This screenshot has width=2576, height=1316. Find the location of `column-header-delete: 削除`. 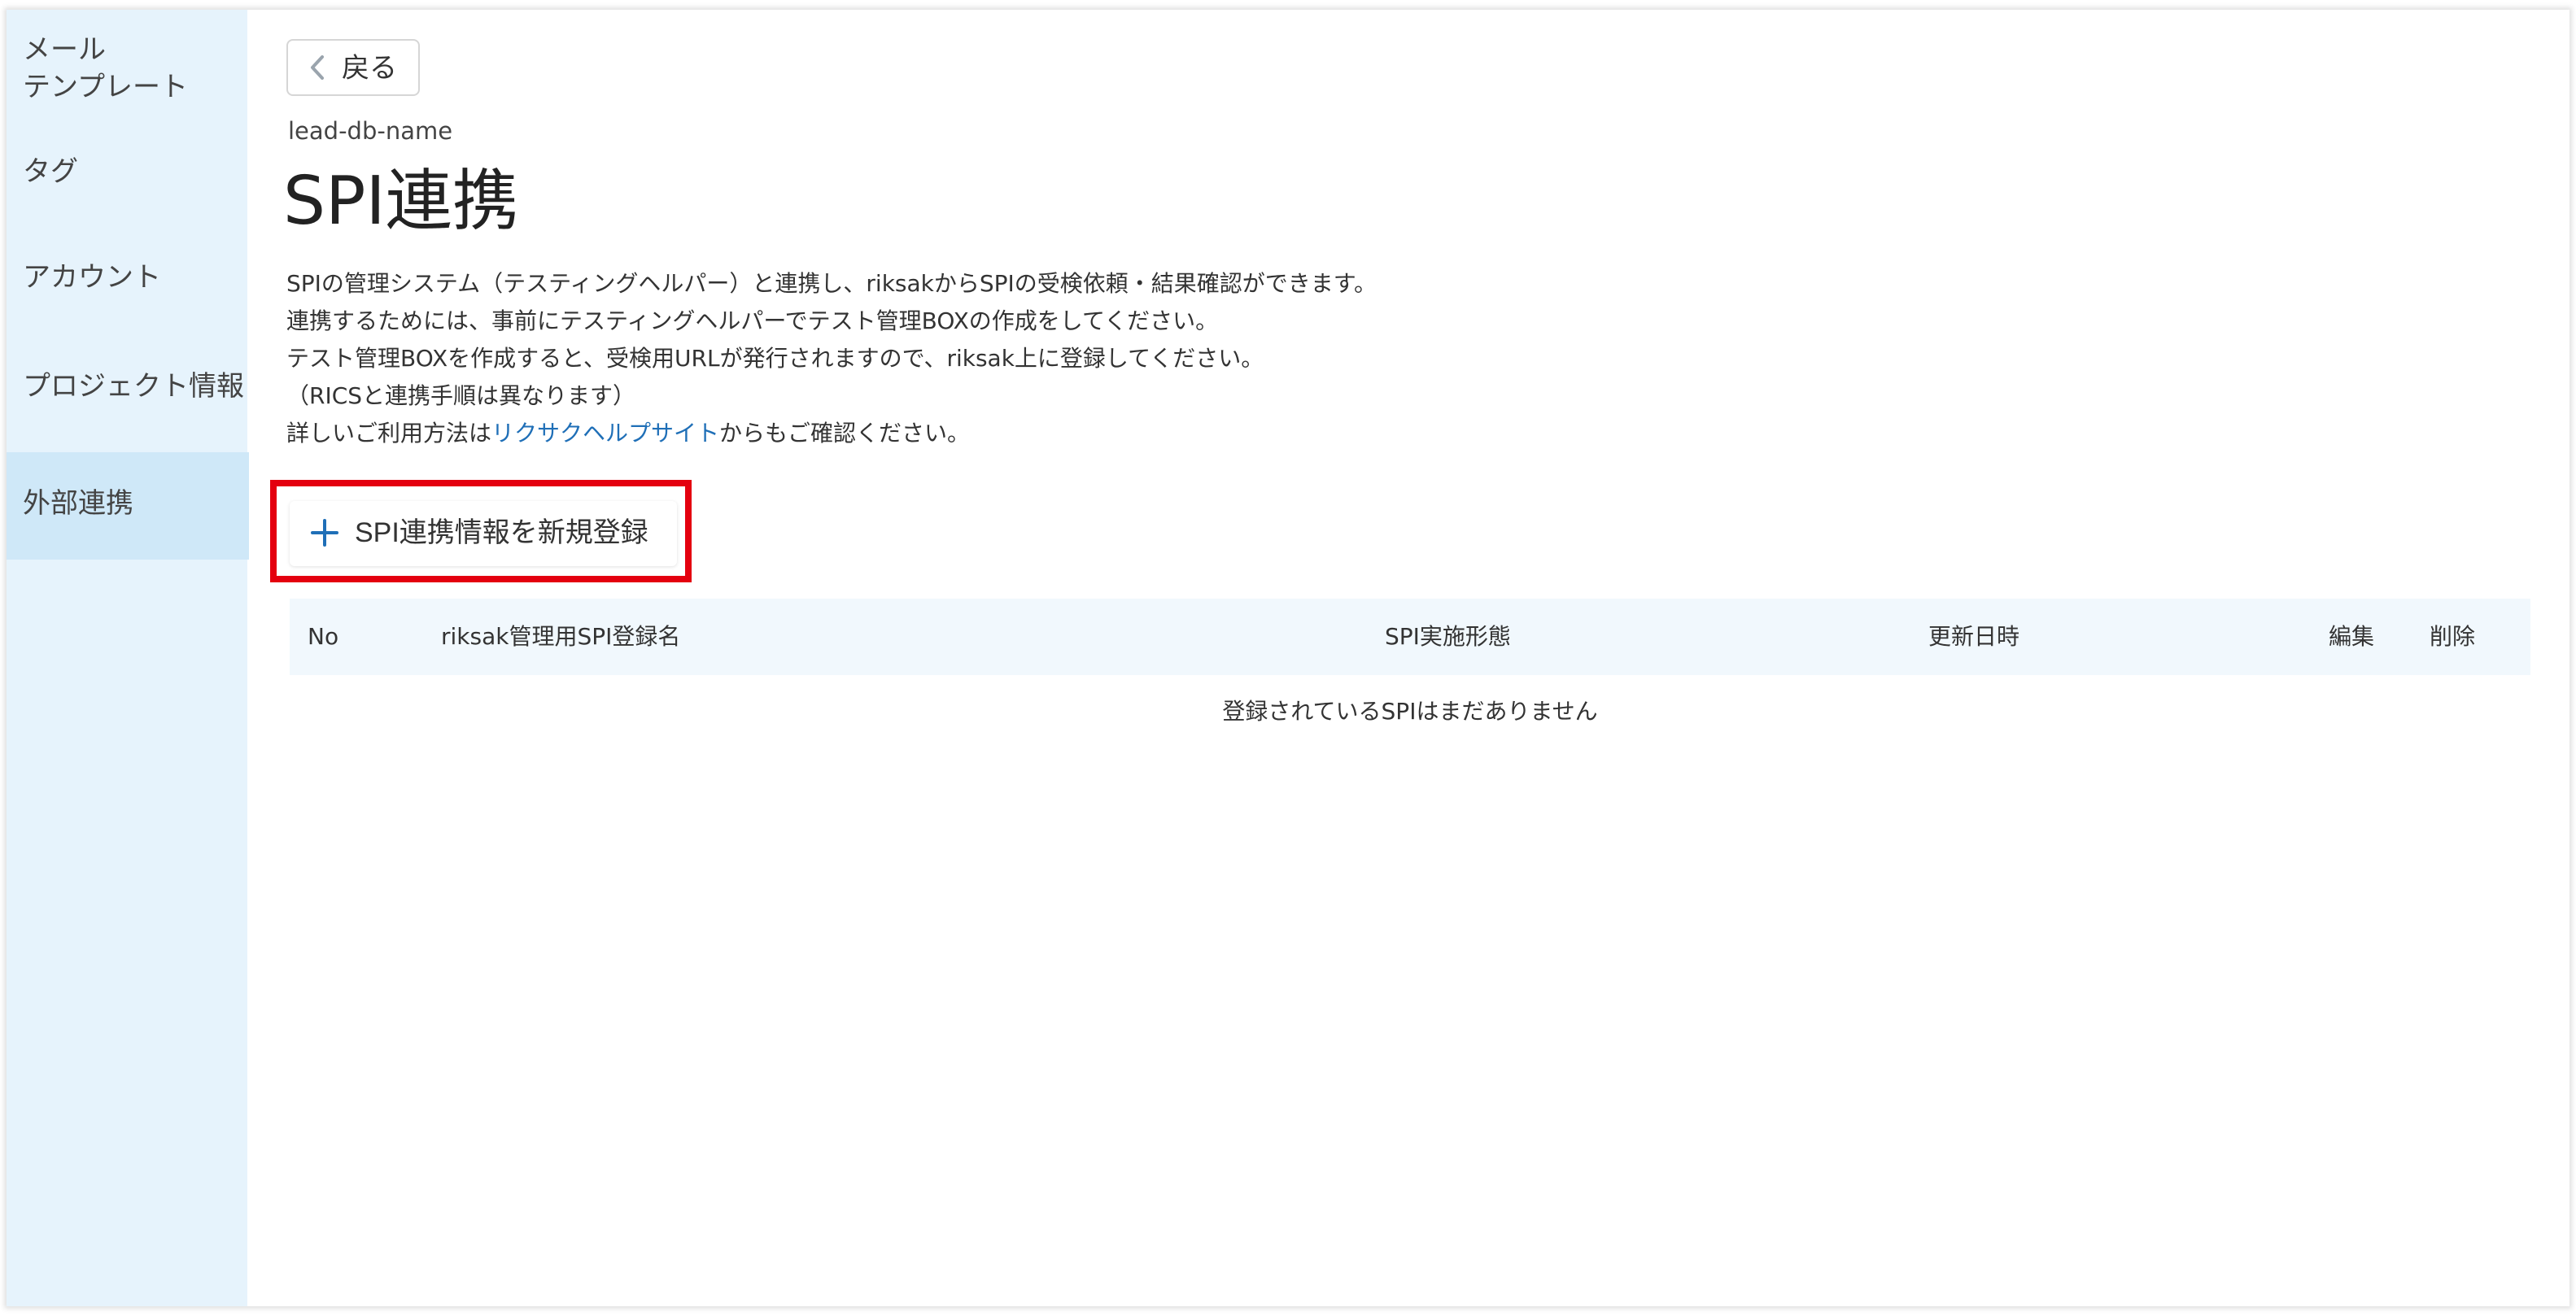

column-header-delete: 削除 is located at coordinates (2453, 636).